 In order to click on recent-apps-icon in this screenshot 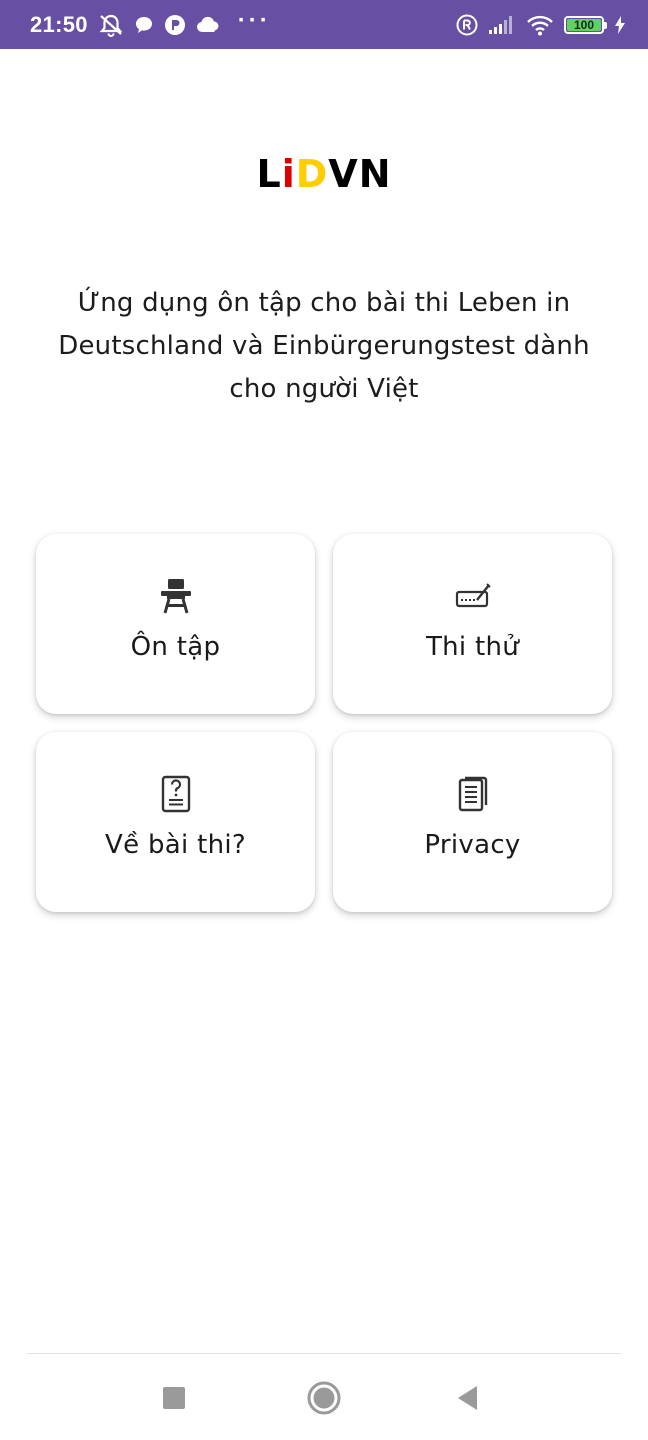, I will do `click(174, 1398)`.